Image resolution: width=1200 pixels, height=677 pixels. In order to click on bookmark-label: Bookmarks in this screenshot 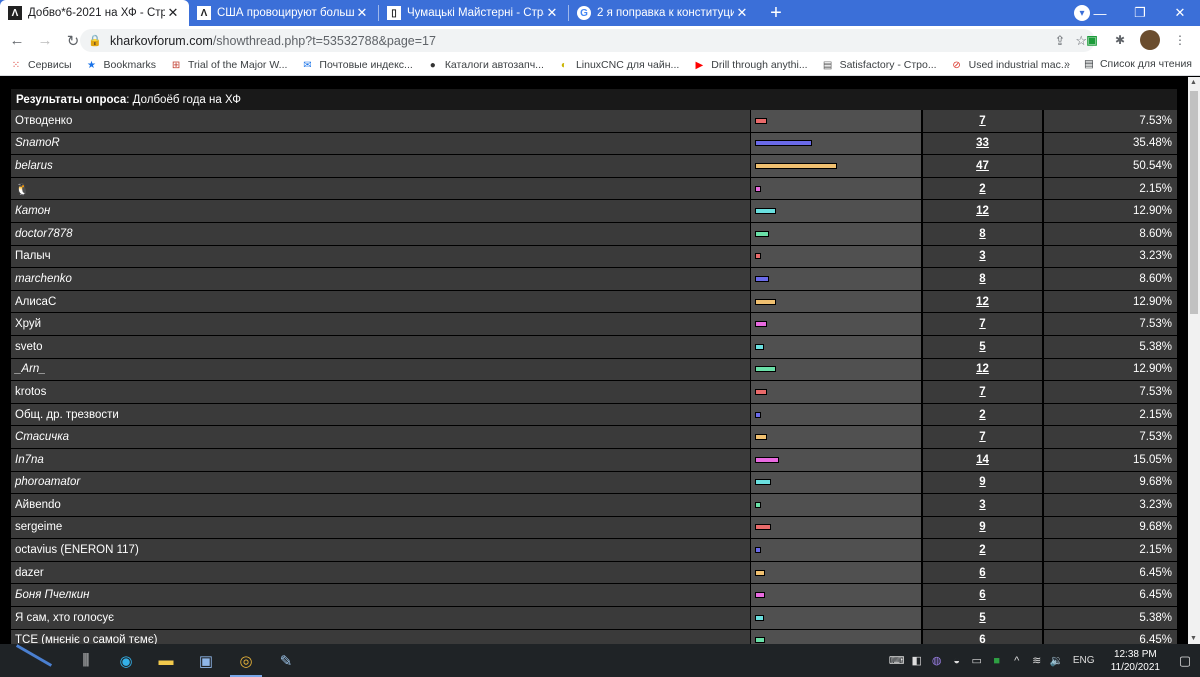, I will do `click(130, 65)`.